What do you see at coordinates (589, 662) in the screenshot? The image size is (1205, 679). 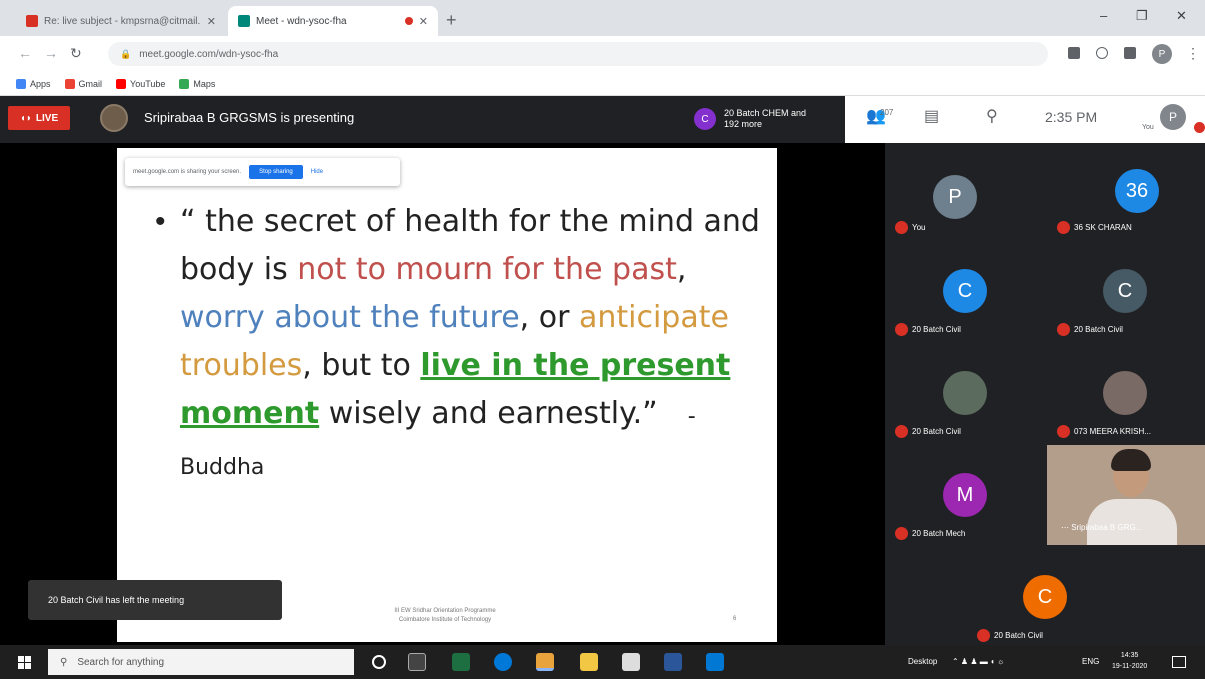 I see `file-explorer-icon` at bounding box center [589, 662].